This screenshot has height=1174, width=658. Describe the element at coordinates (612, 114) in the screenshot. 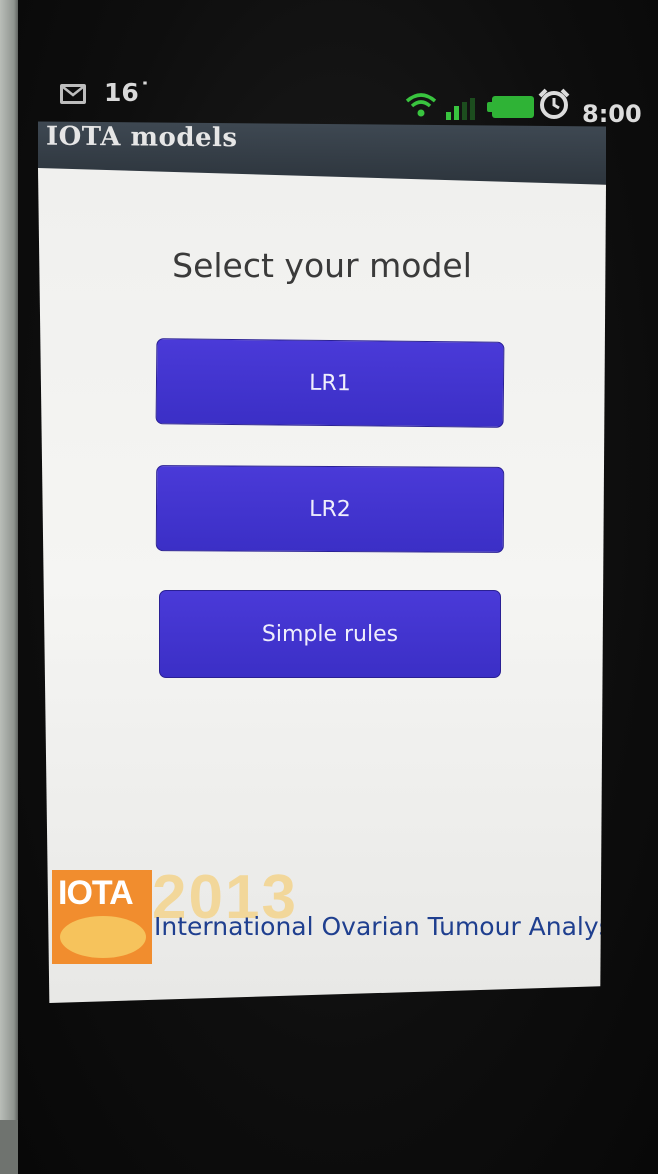

I see `clock-text: 8:00` at that location.